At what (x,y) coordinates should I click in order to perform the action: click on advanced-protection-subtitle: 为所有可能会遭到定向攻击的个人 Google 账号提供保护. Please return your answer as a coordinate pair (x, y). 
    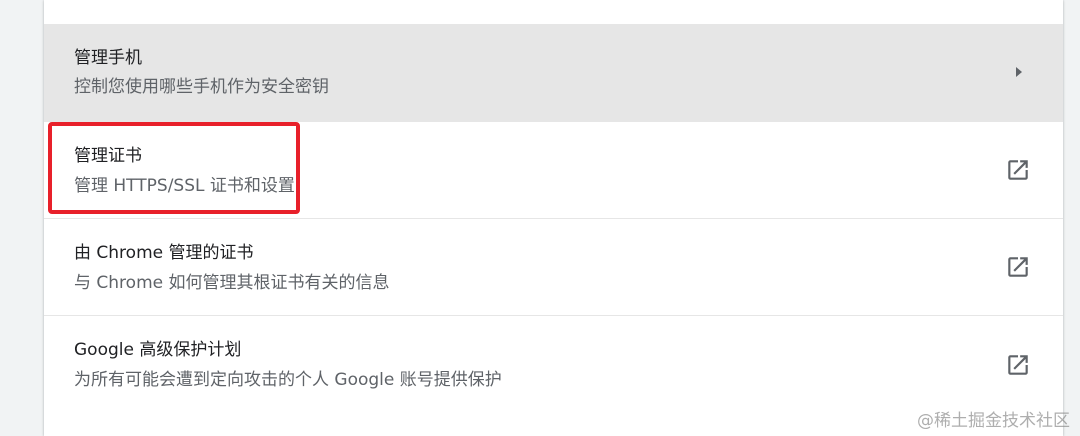
    Looking at the image, I should click on (288, 380).